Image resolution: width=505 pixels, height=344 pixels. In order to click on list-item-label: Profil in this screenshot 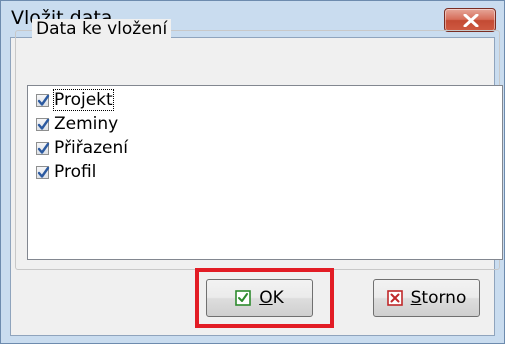, I will do `click(75, 172)`.